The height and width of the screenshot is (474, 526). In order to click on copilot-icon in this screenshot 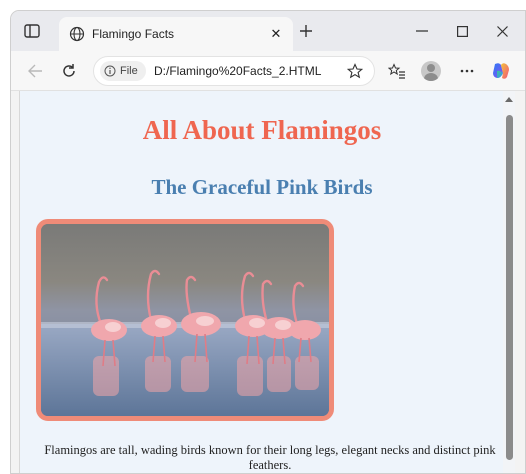, I will do `click(501, 71)`.